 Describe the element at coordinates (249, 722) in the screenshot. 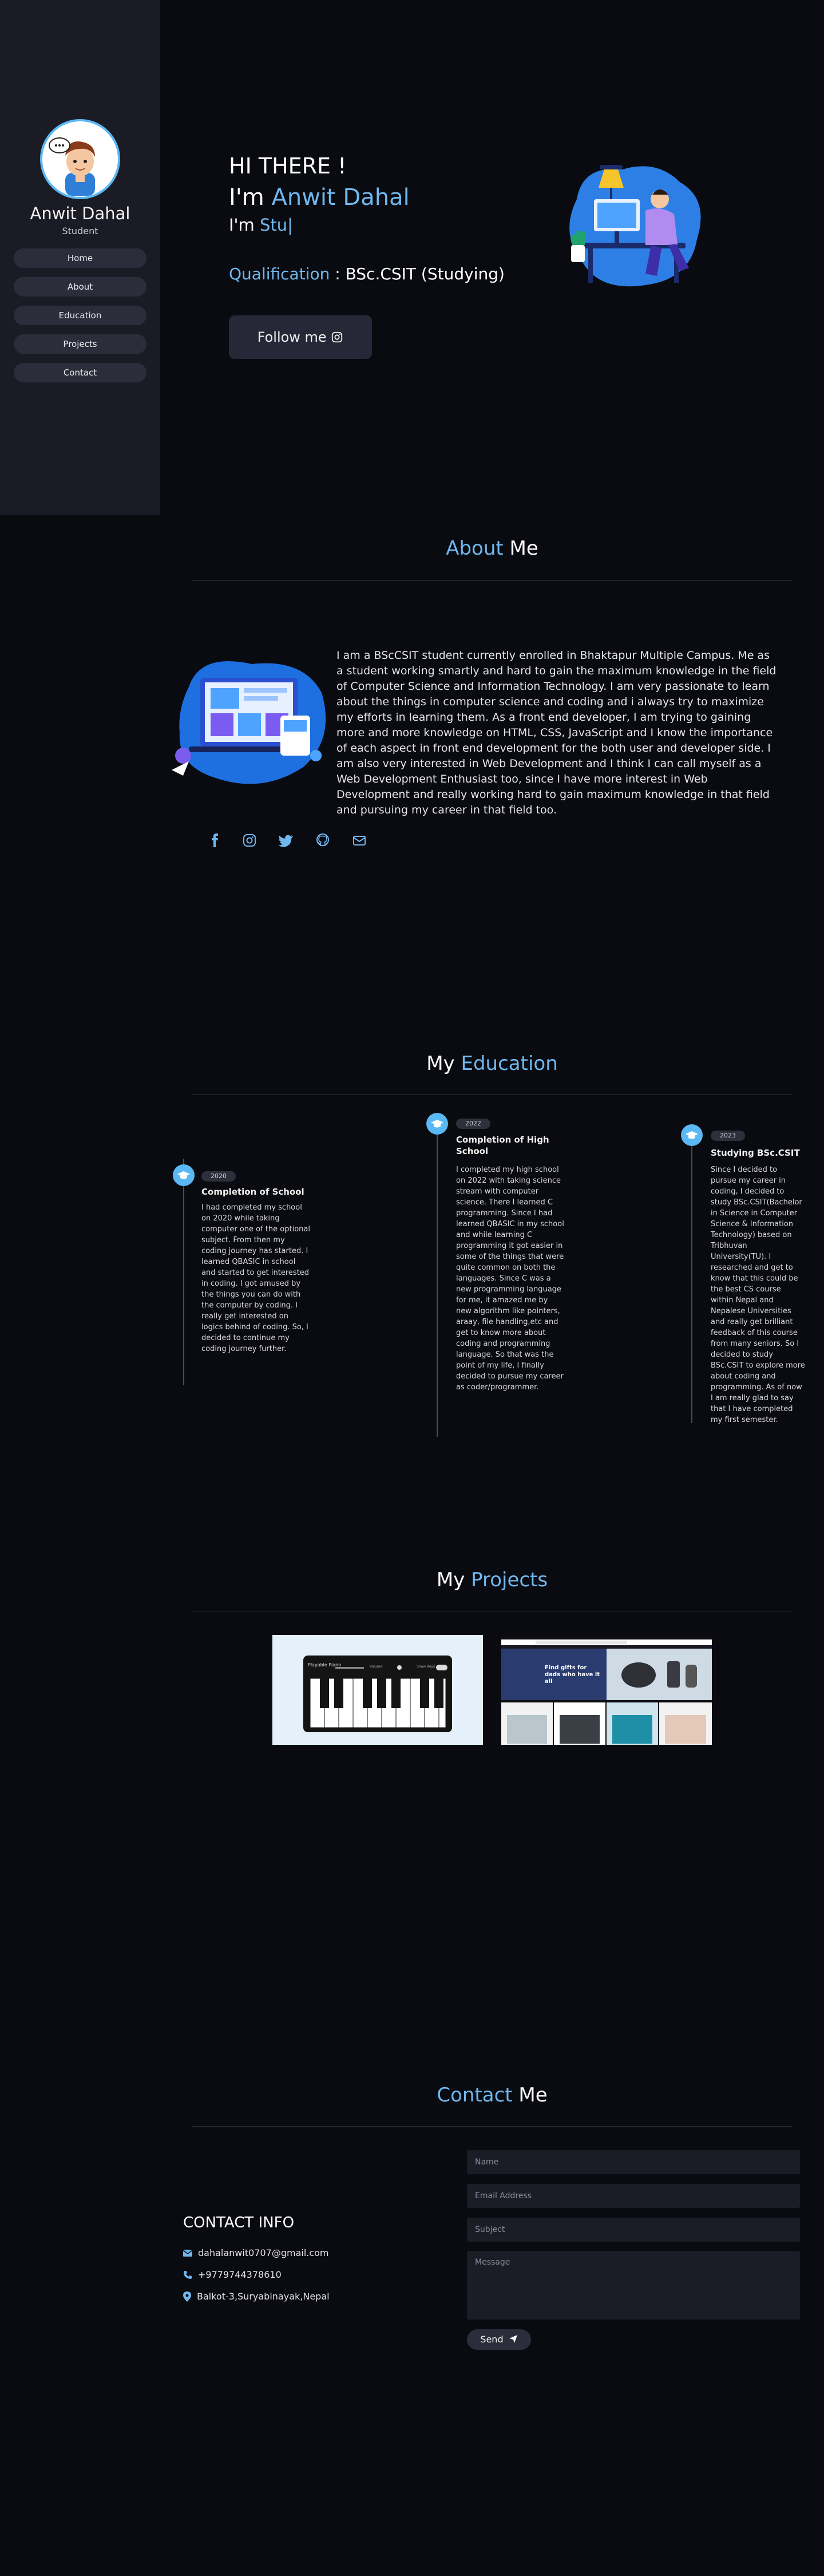

I see `web-dev-illustration` at that location.